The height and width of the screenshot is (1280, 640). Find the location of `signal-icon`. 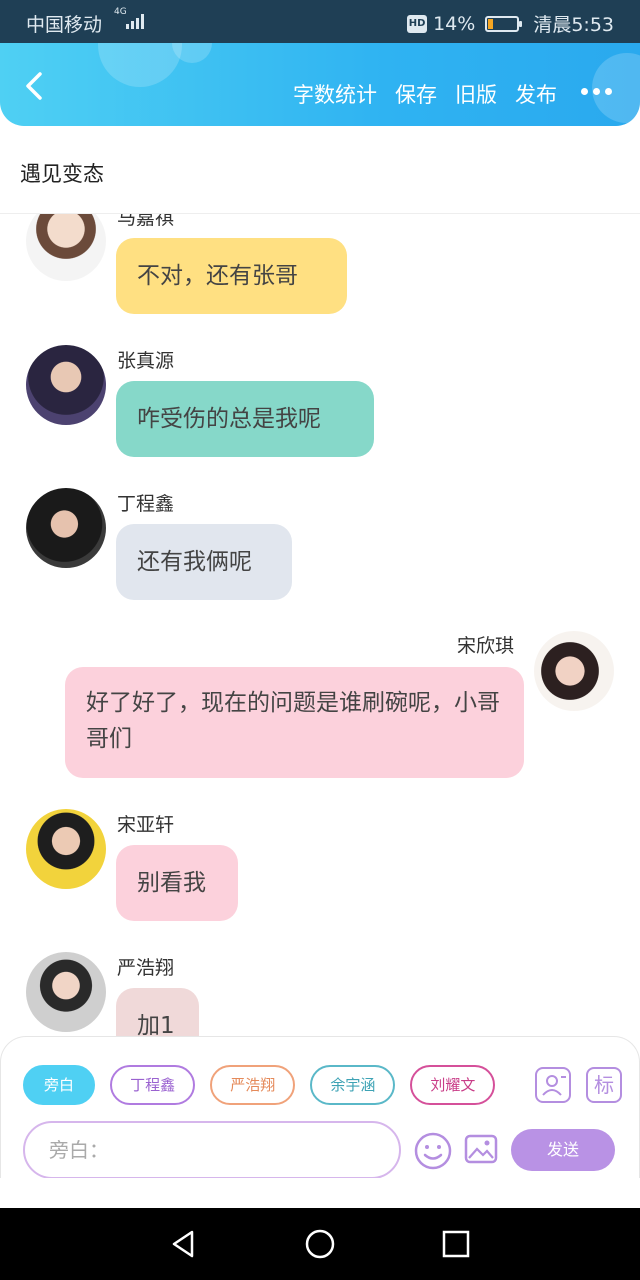

signal-icon is located at coordinates (136, 21).